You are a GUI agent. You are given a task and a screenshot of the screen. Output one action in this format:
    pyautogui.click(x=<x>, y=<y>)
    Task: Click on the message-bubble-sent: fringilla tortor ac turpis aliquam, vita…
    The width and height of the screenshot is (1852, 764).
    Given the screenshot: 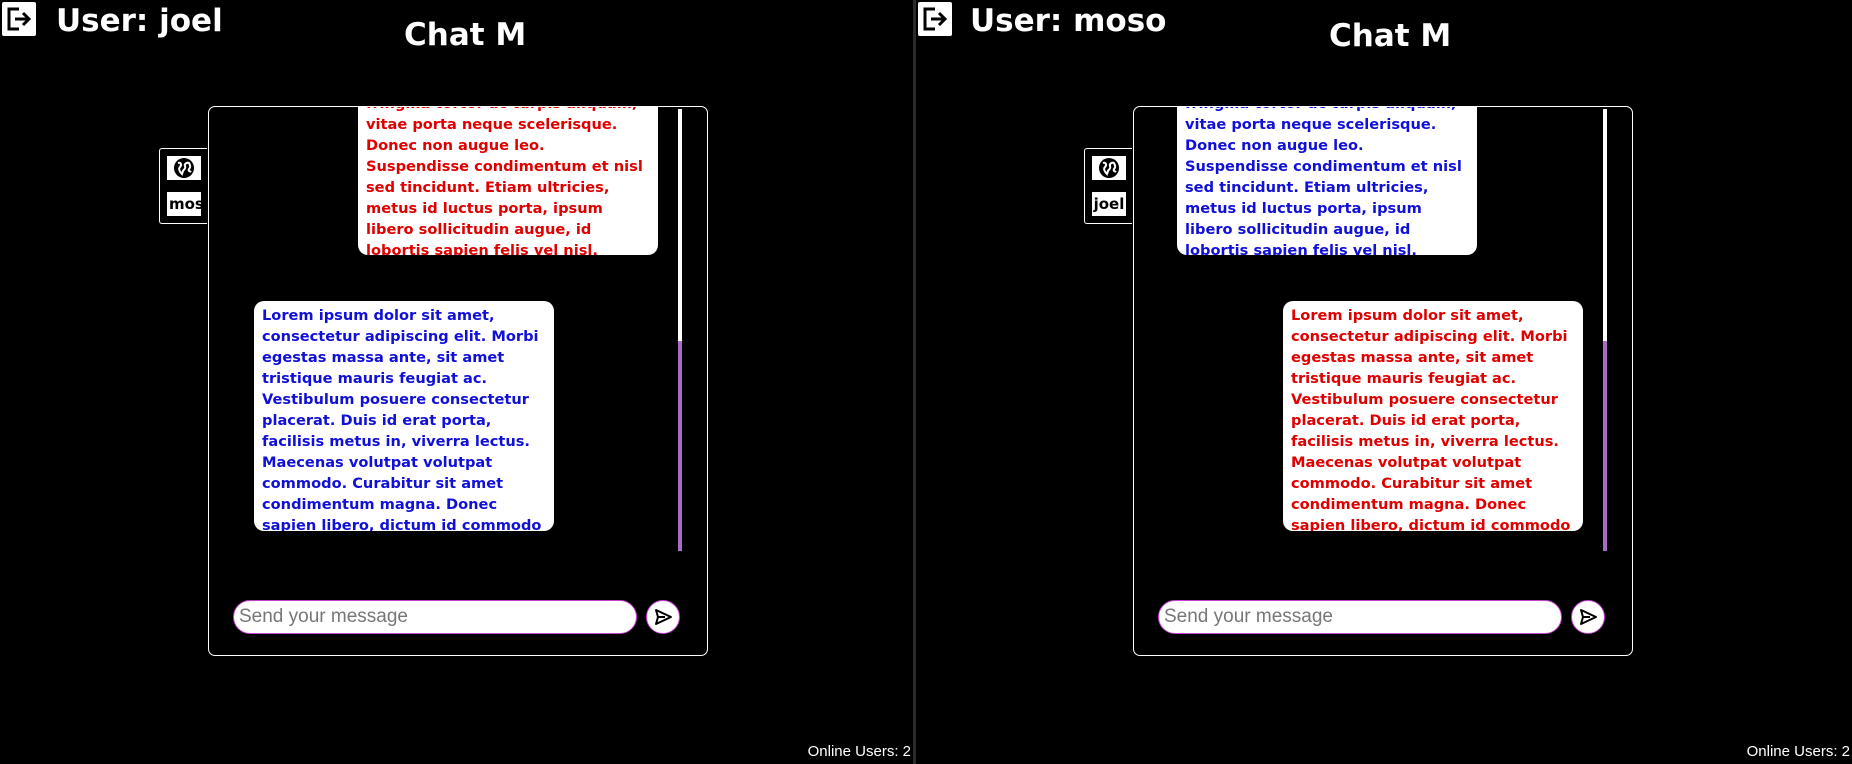 What is the action you would take?
    pyautogui.click(x=508, y=181)
    